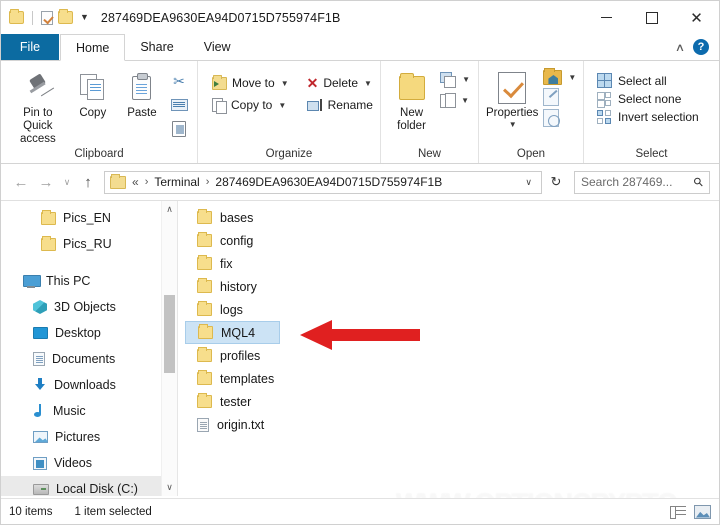 This screenshot has width=720, height=525. Describe the element at coordinates (135, 182) in the screenshot. I see `breadcrumb-overflow: «` at that location.